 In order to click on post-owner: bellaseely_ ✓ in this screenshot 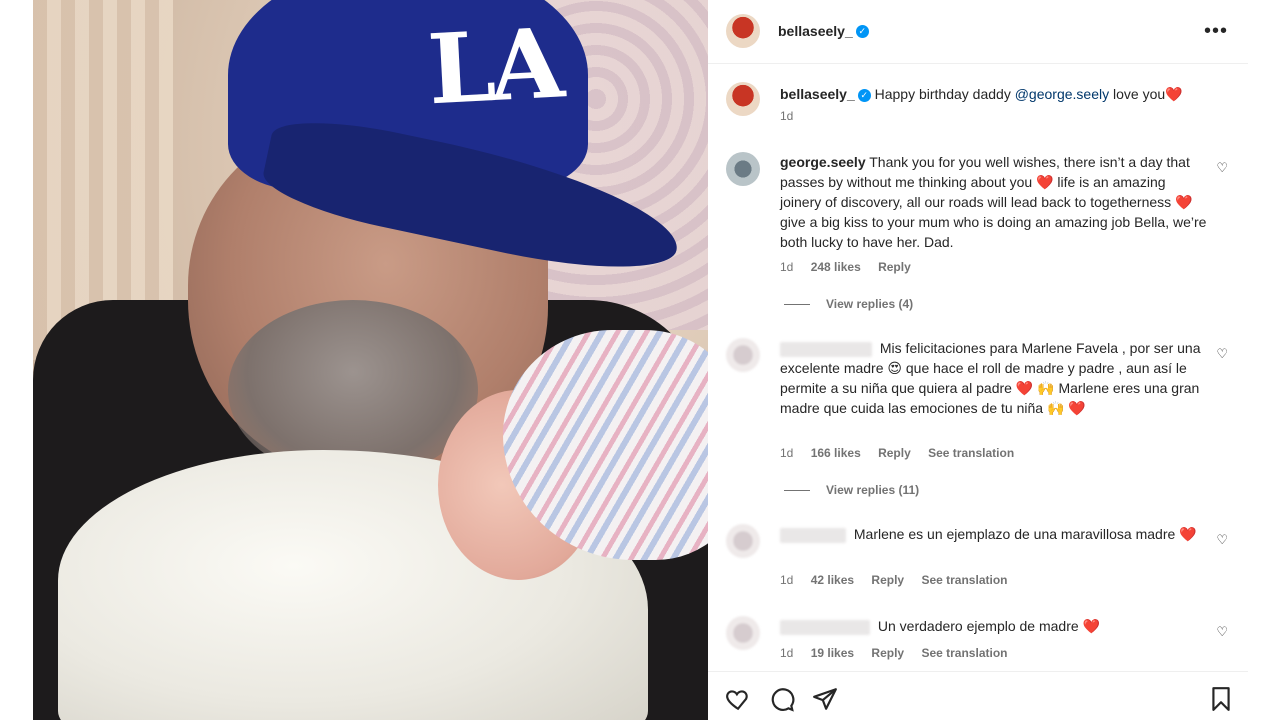, I will do `click(823, 32)`.